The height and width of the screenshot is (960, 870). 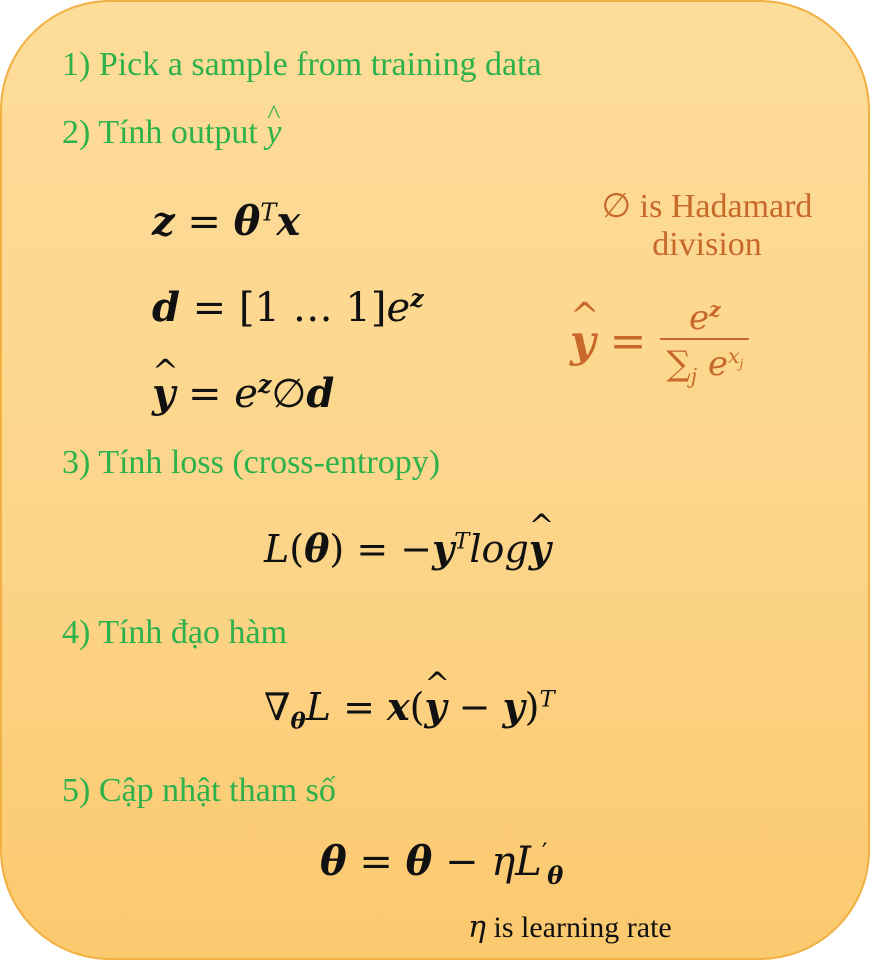 What do you see at coordinates (477, 927) in the screenshot?
I see `eta-symbol: η` at bounding box center [477, 927].